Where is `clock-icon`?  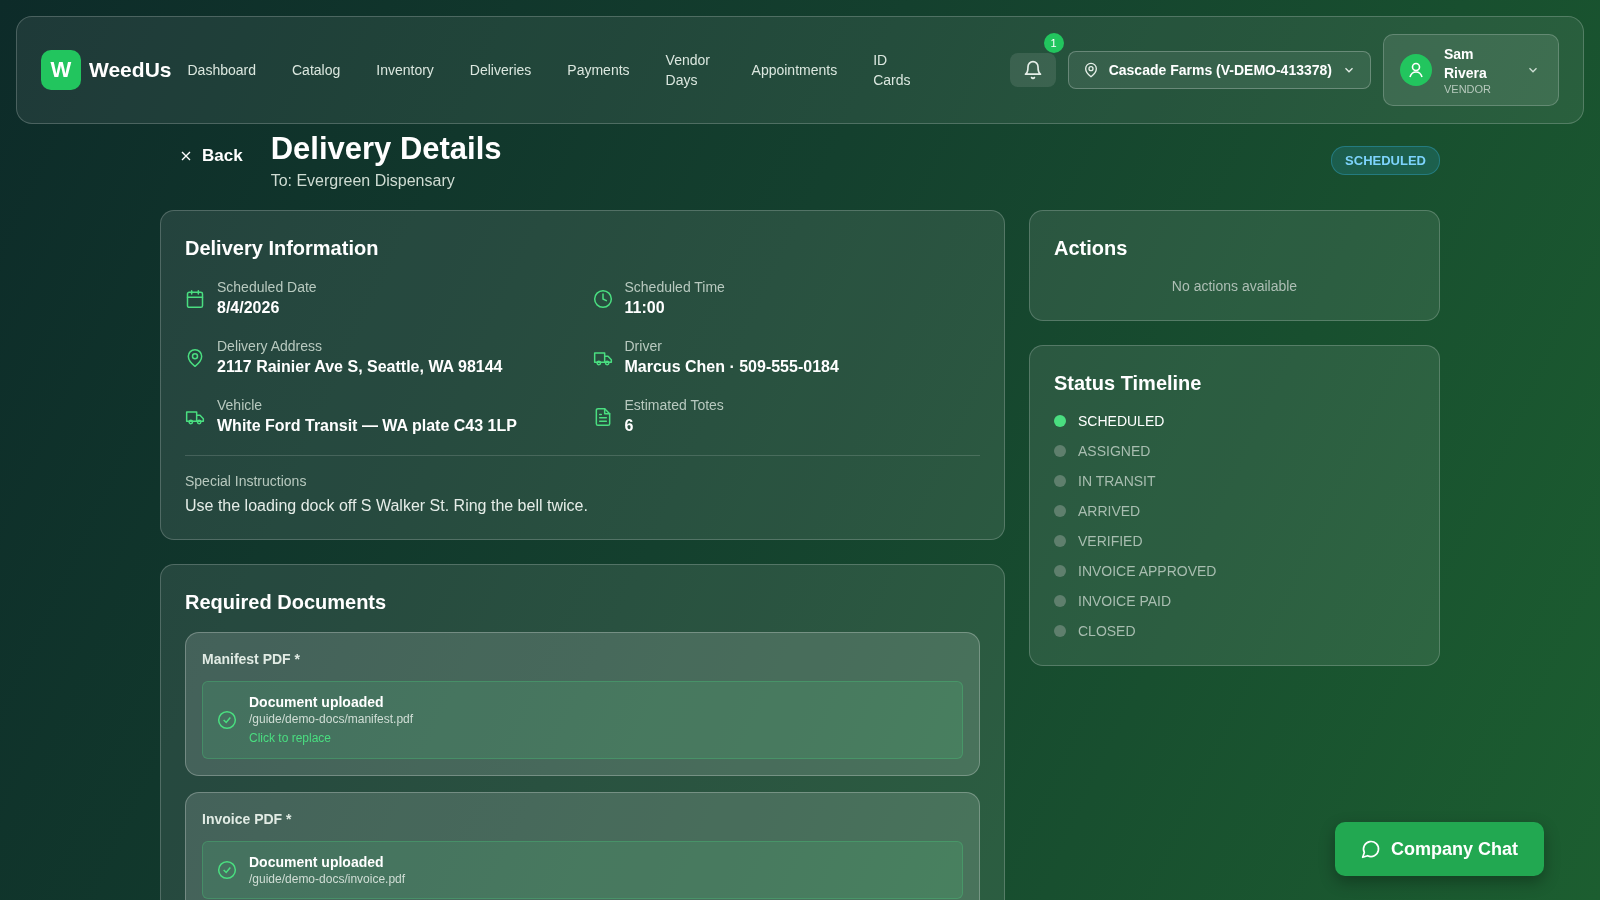
clock-icon is located at coordinates (602, 298).